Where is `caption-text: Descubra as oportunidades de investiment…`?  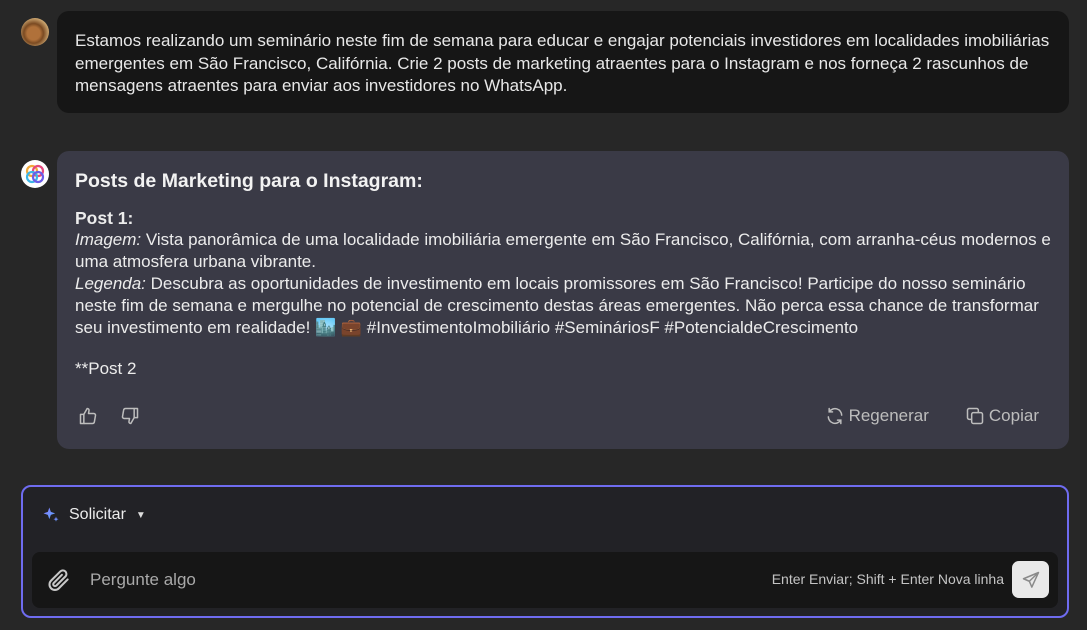
caption-text: Descubra as oportunidades de investiment… is located at coordinates (557, 305).